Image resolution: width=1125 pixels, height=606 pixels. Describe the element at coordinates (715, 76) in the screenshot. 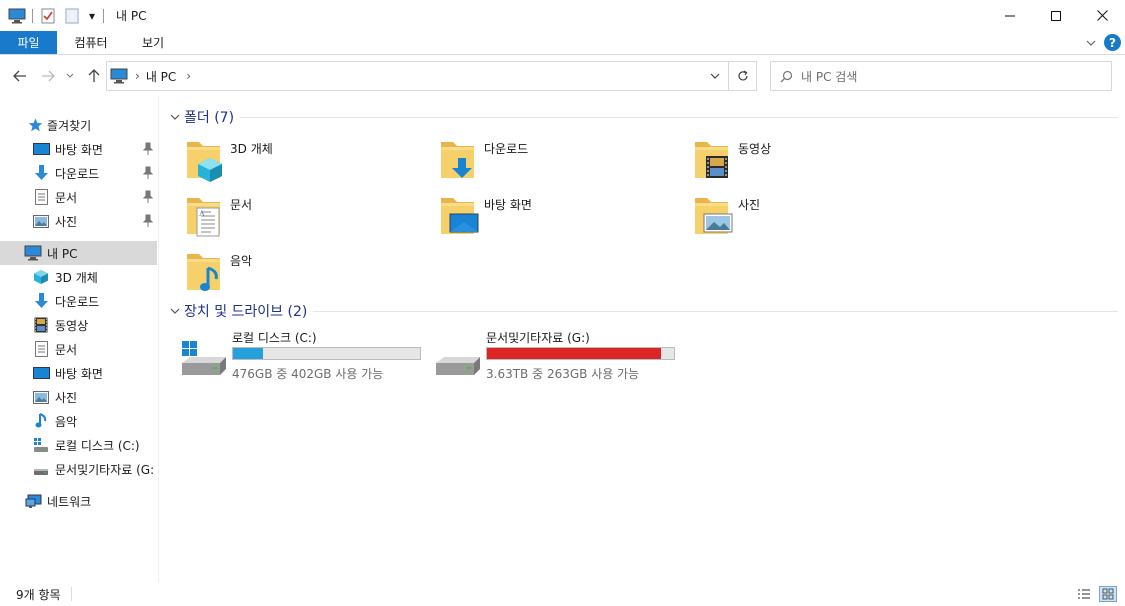

I see `address-history-dropdown` at that location.